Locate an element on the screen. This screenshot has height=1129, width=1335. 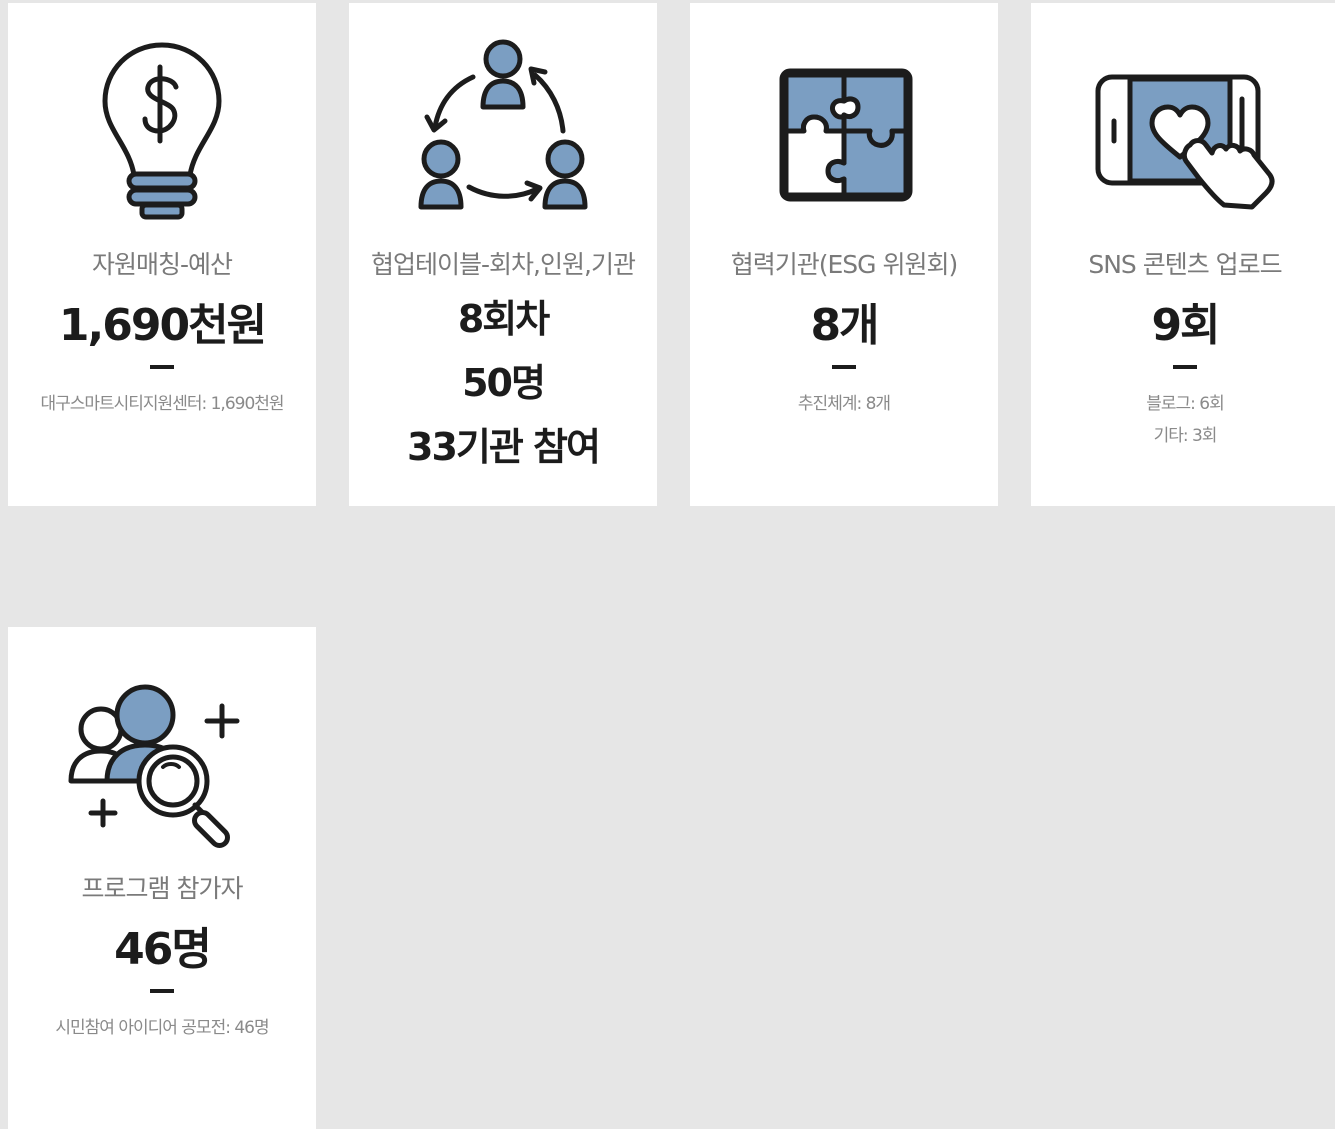
detail-line: 기타: 3회 is located at coordinates (1185, 436).